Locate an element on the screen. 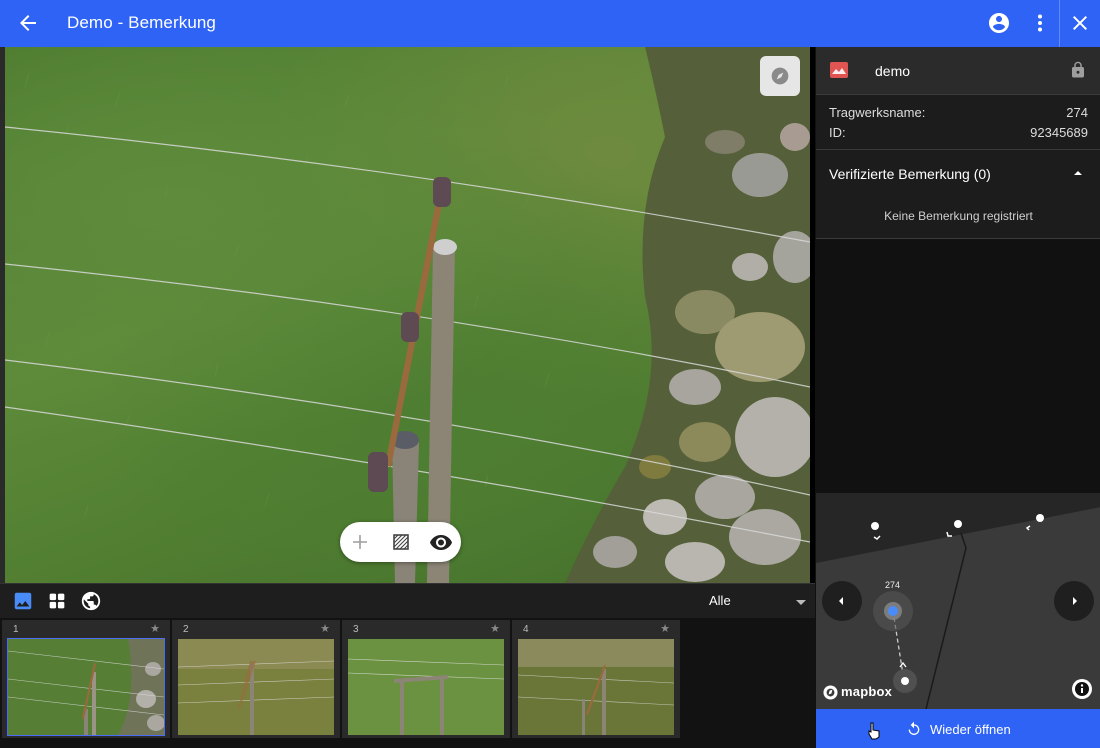 The image size is (1100, 748). map-prev-button is located at coordinates (842, 601).